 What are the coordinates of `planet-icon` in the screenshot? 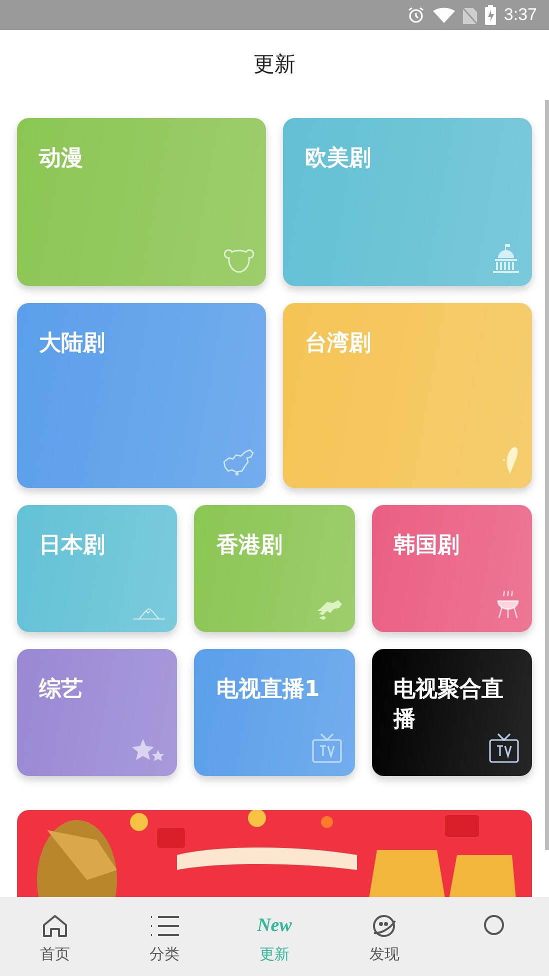 It's located at (384, 926).